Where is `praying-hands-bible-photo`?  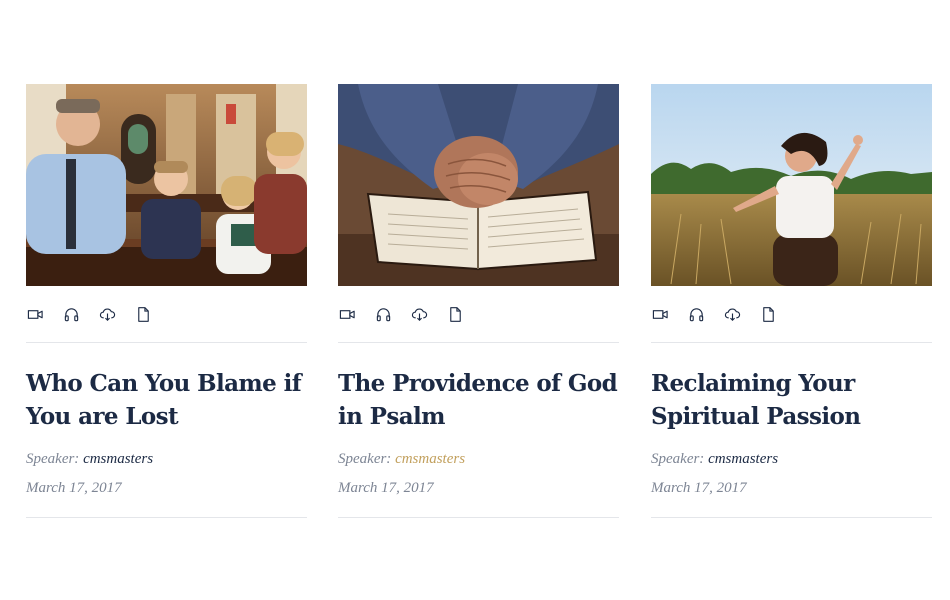
praying-hands-bible-photo is located at coordinates (478, 185).